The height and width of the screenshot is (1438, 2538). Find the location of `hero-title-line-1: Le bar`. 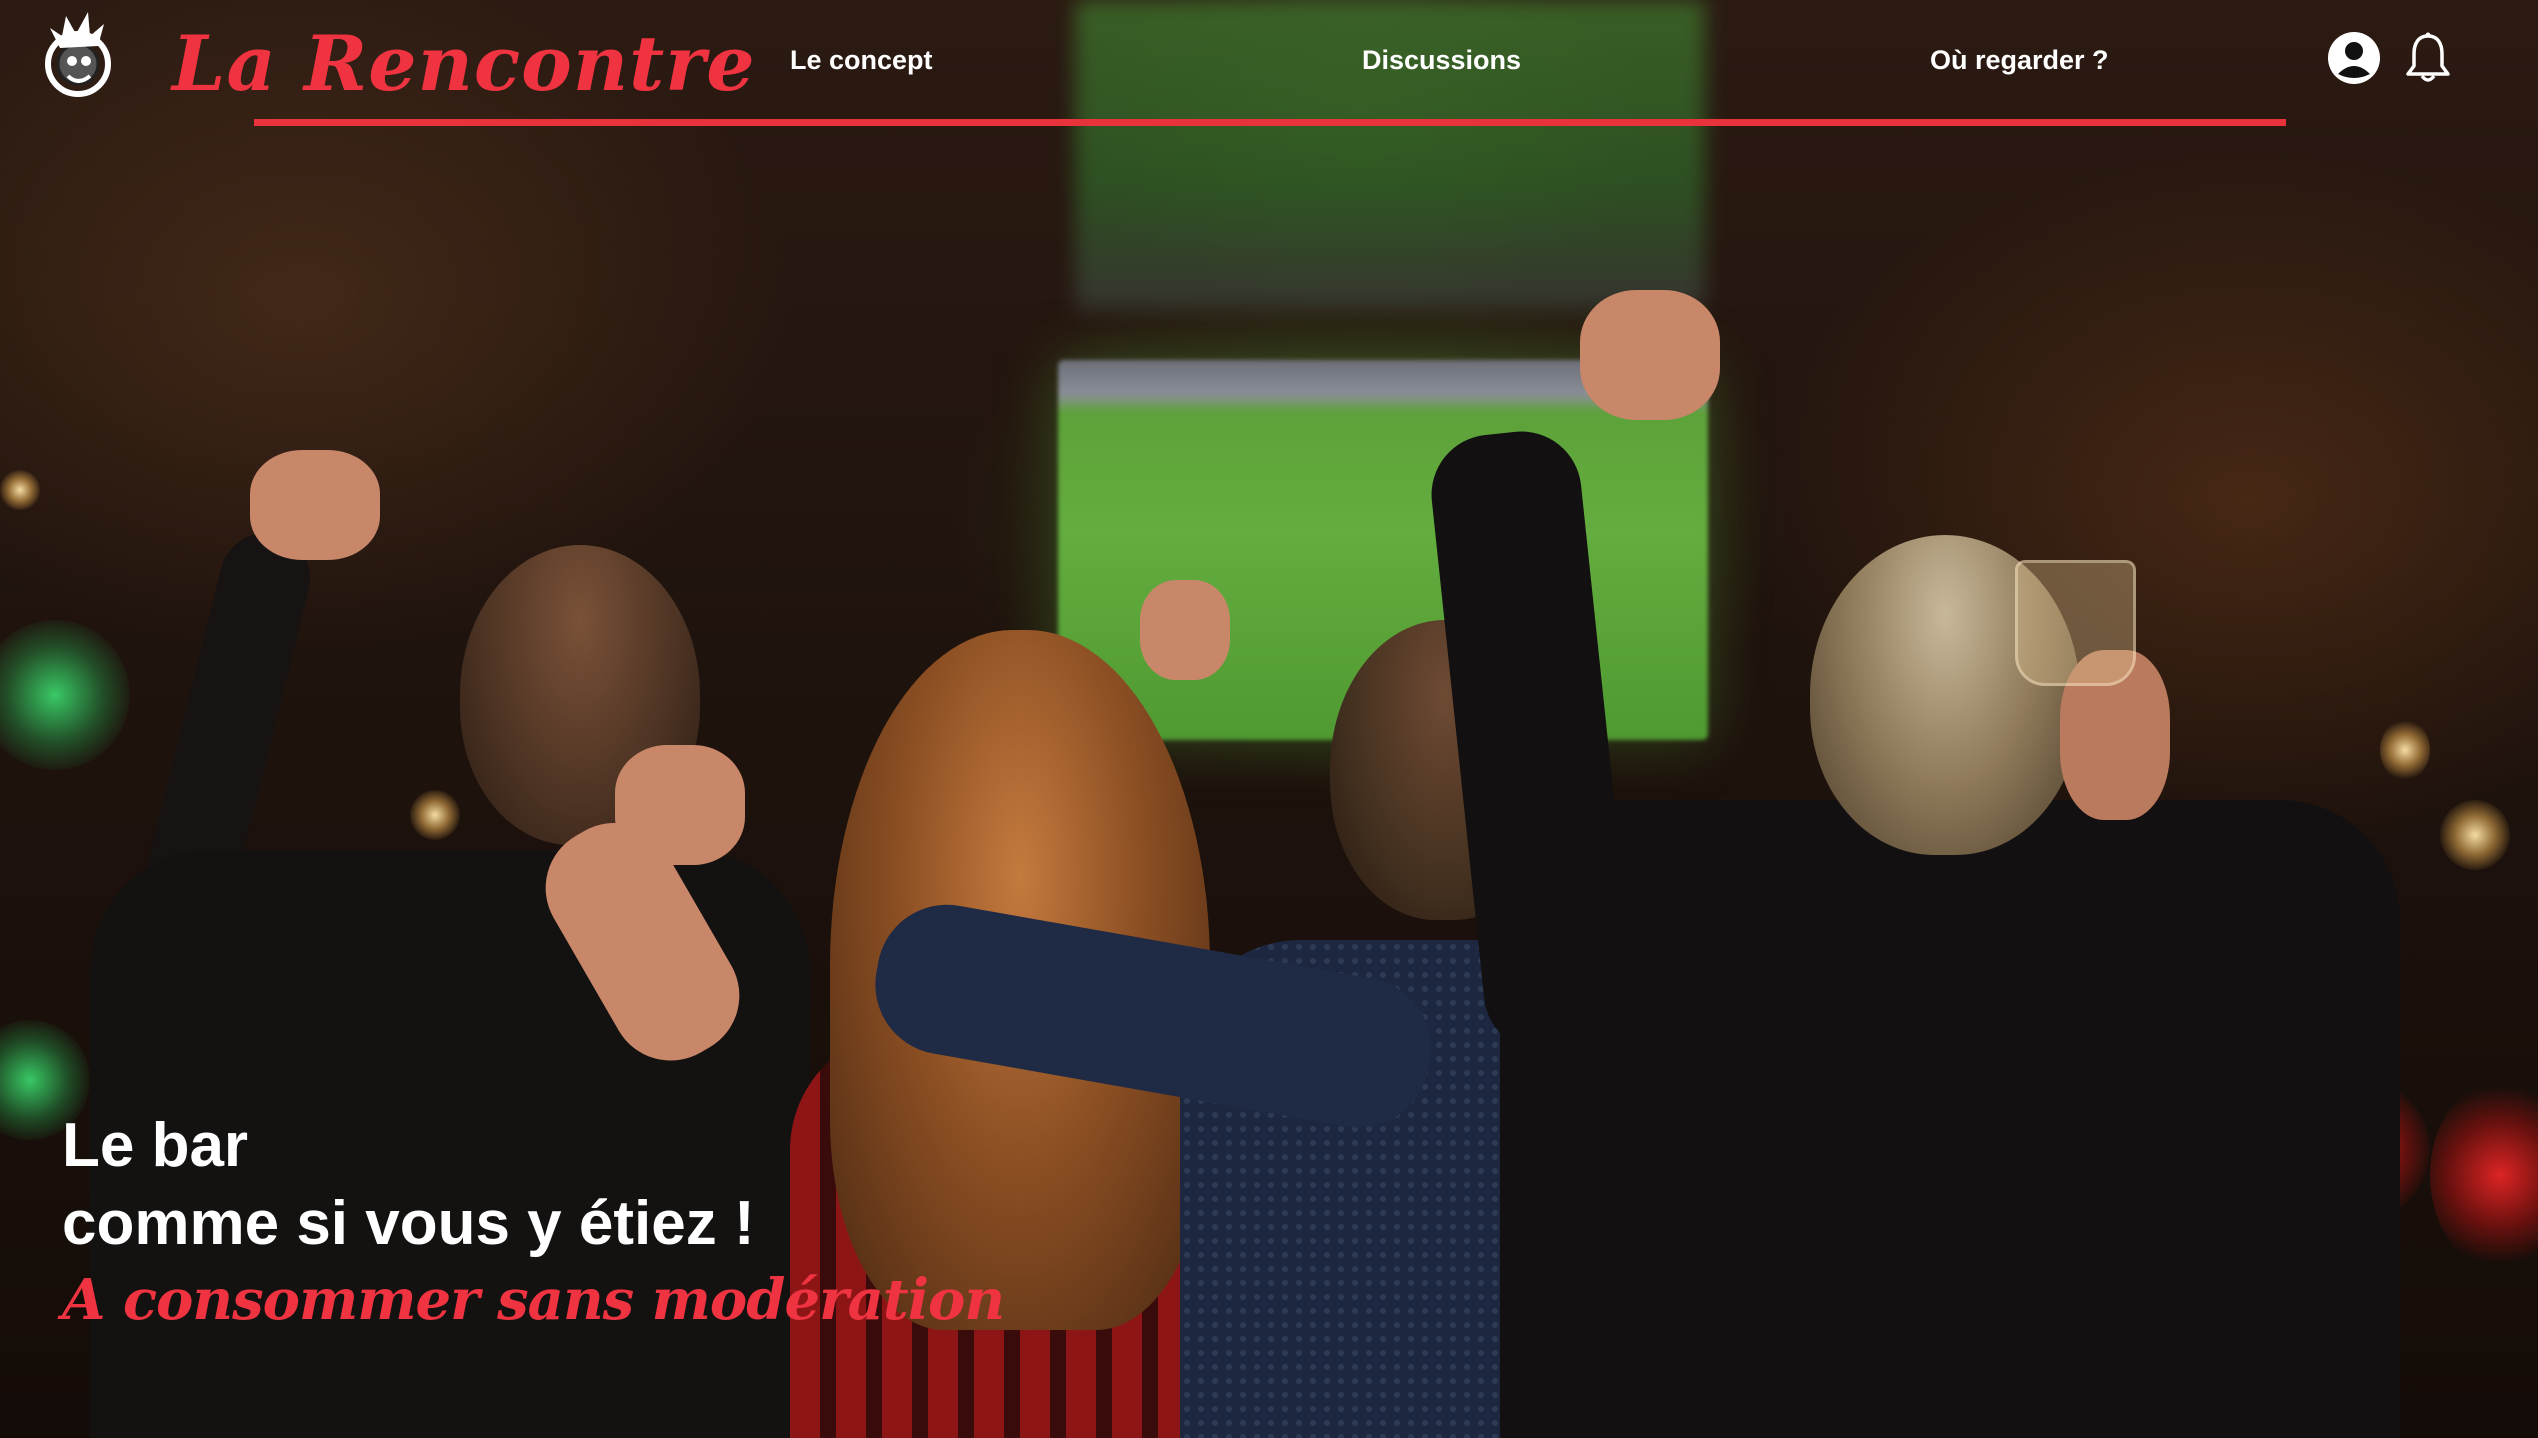

hero-title-line-1: Le bar is located at coordinates (155, 1145).